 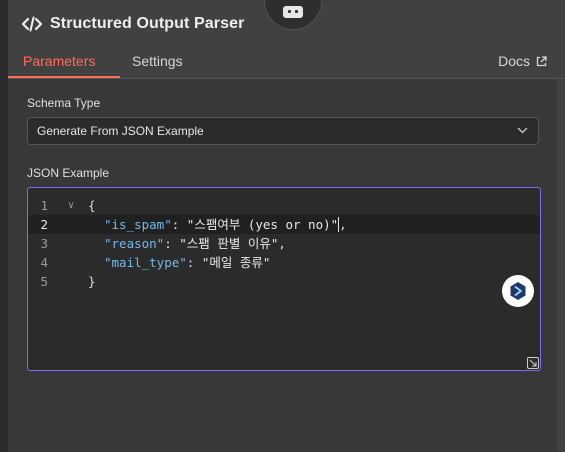 I want to click on tab-bar: Parameters Settings Docs, so click(x=286, y=63).